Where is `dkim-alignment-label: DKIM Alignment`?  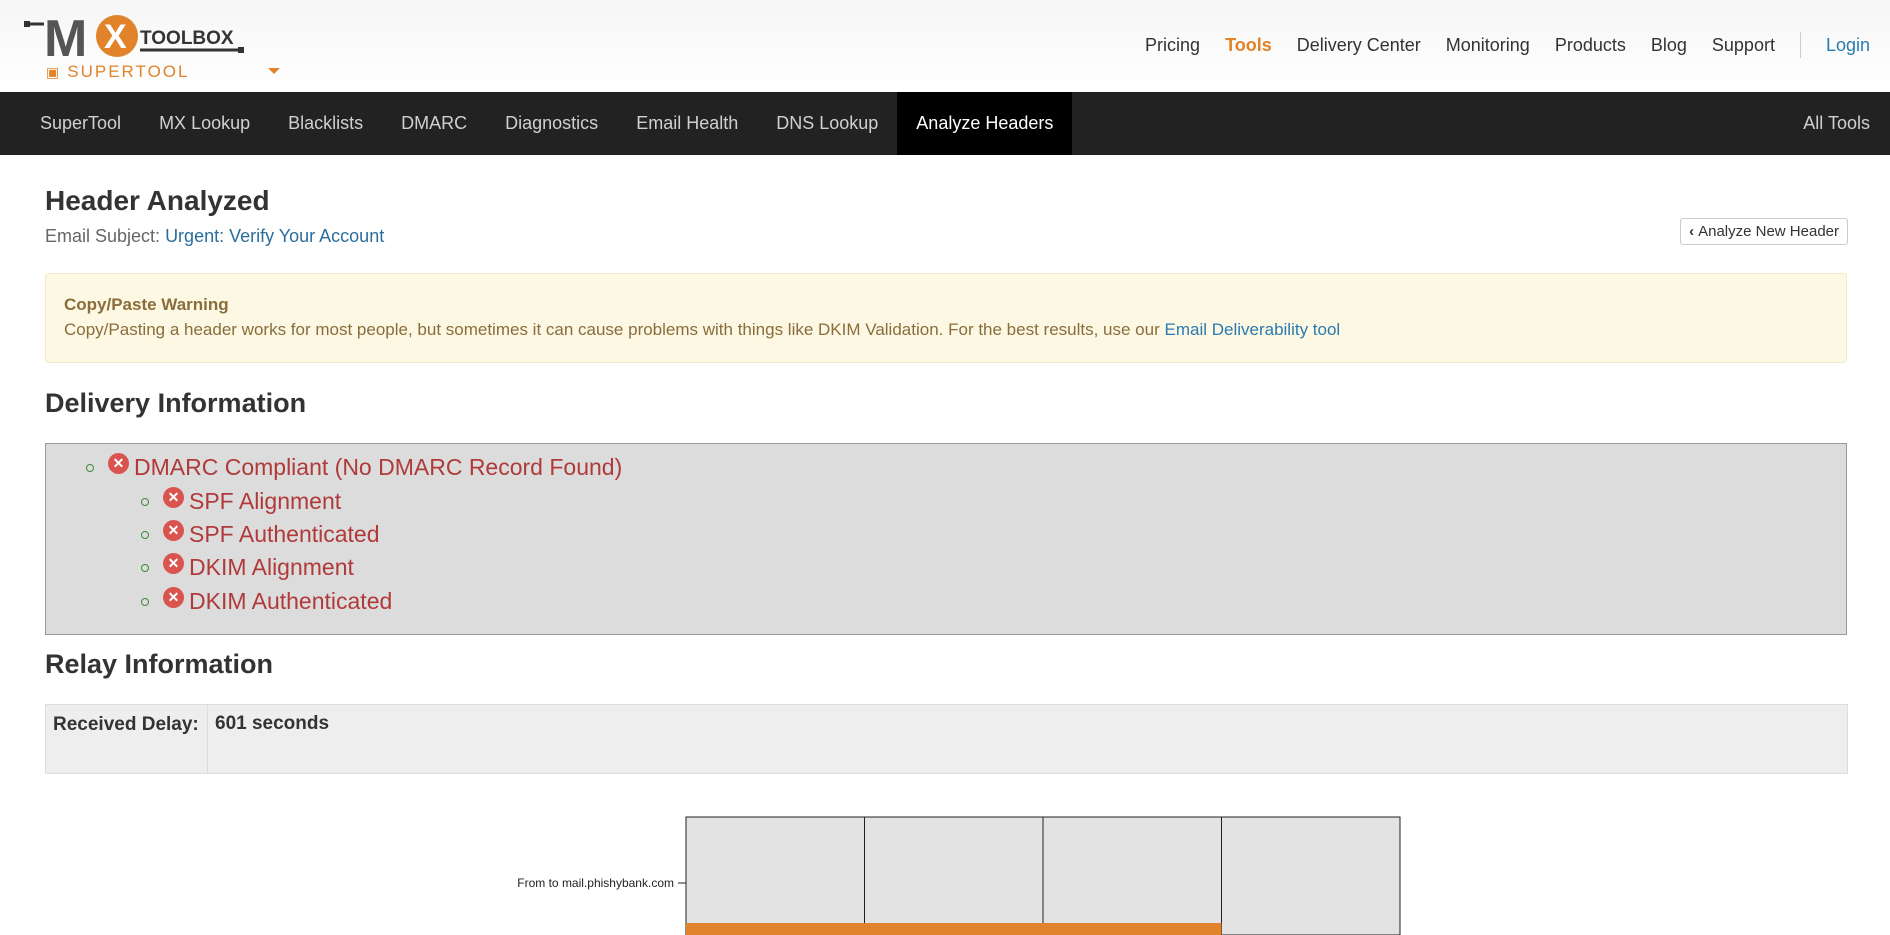
dkim-alignment-label: DKIM Alignment is located at coordinates (271, 567).